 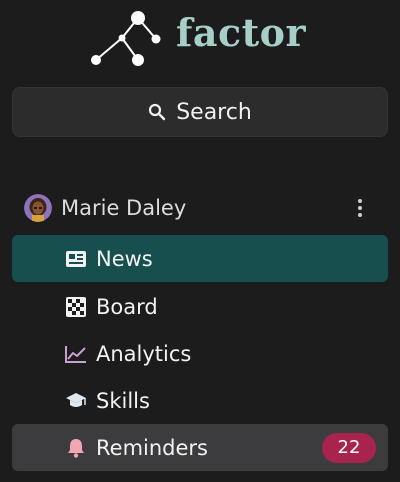 What do you see at coordinates (126, 38) in the screenshot?
I see `network-logo-icon` at bounding box center [126, 38].